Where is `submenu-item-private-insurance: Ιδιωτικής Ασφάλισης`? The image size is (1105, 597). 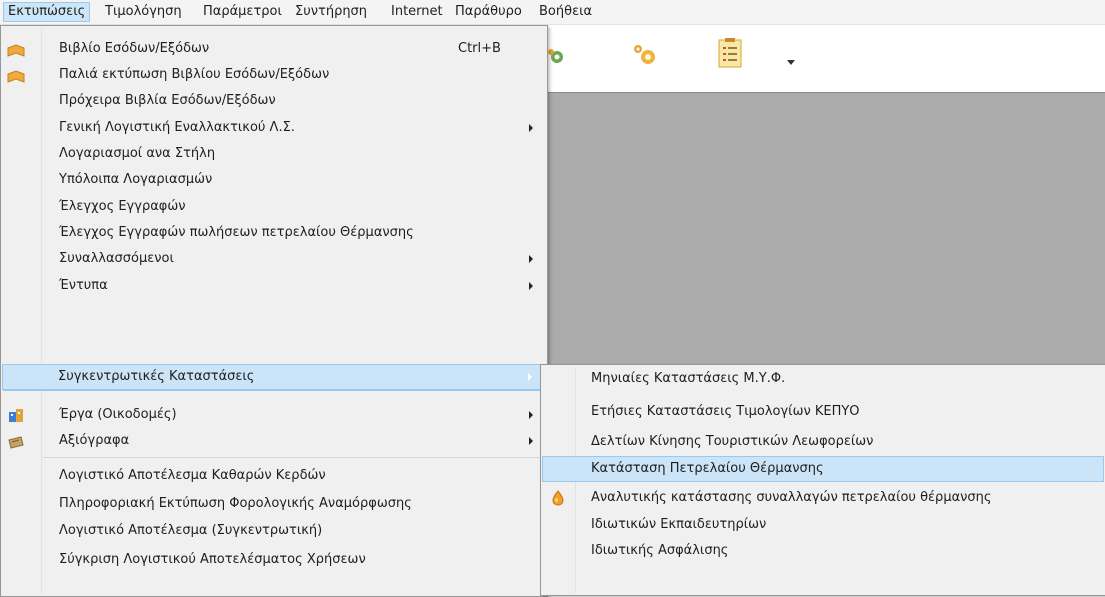
submenu-item-private-insurance: Ιδιωτικής Ασφάλισης is located at coordinates (823, 551).